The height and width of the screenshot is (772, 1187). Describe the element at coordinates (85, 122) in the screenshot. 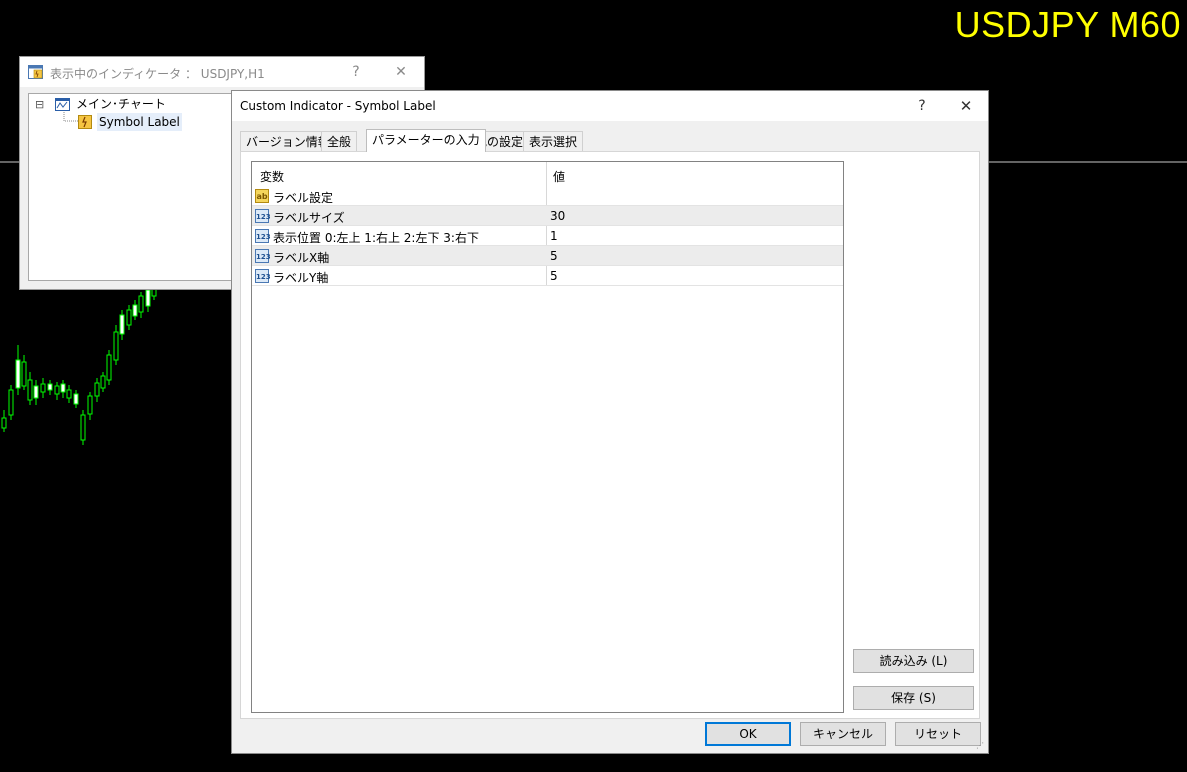

I see `custom-indicator-icon` at that location.